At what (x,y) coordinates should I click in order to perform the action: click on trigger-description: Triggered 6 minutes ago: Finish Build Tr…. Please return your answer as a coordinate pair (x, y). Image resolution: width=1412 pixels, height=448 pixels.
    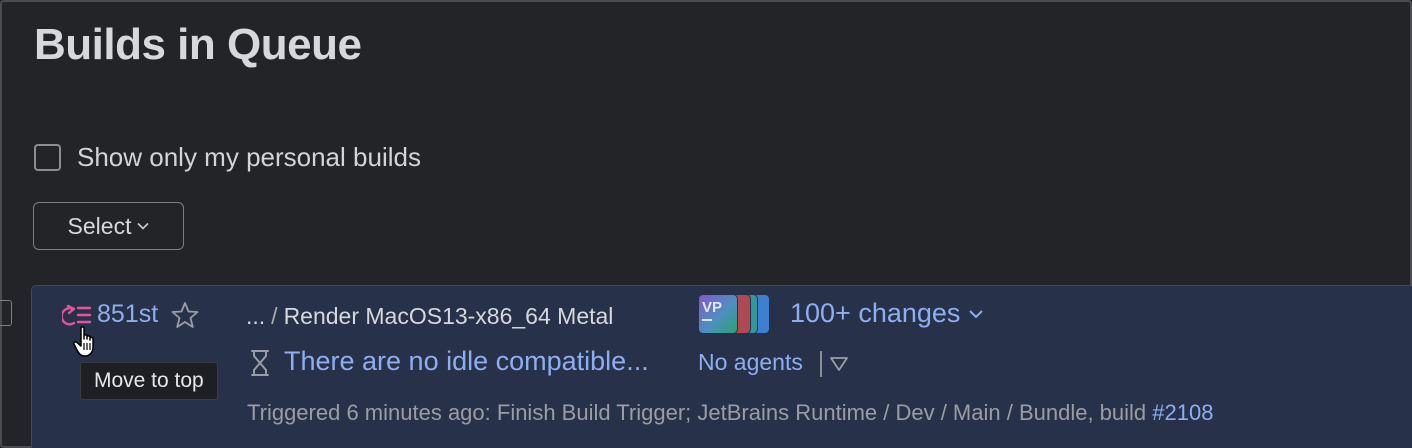
    Looking at the image, I should click on (700, 412).